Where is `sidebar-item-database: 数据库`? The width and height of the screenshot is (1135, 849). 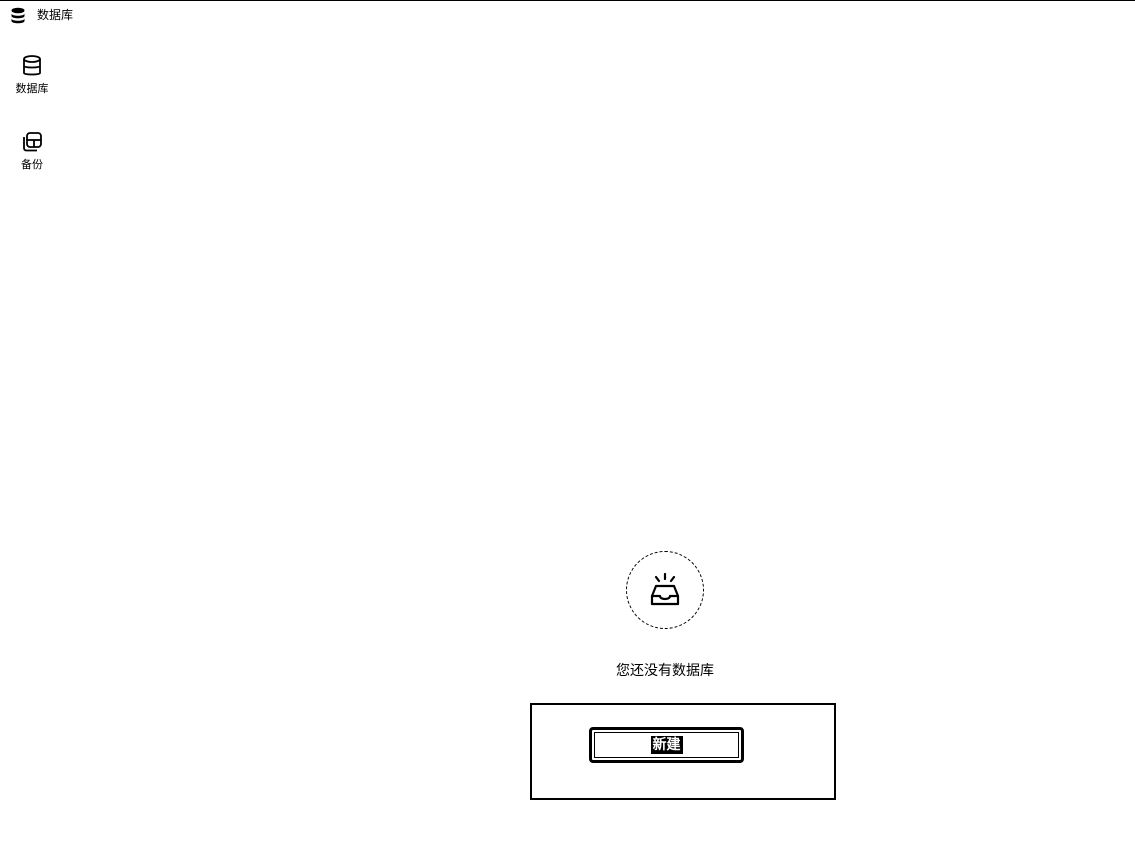
sidebar-item-database: 数据库 is located at coordinates (32, 82).